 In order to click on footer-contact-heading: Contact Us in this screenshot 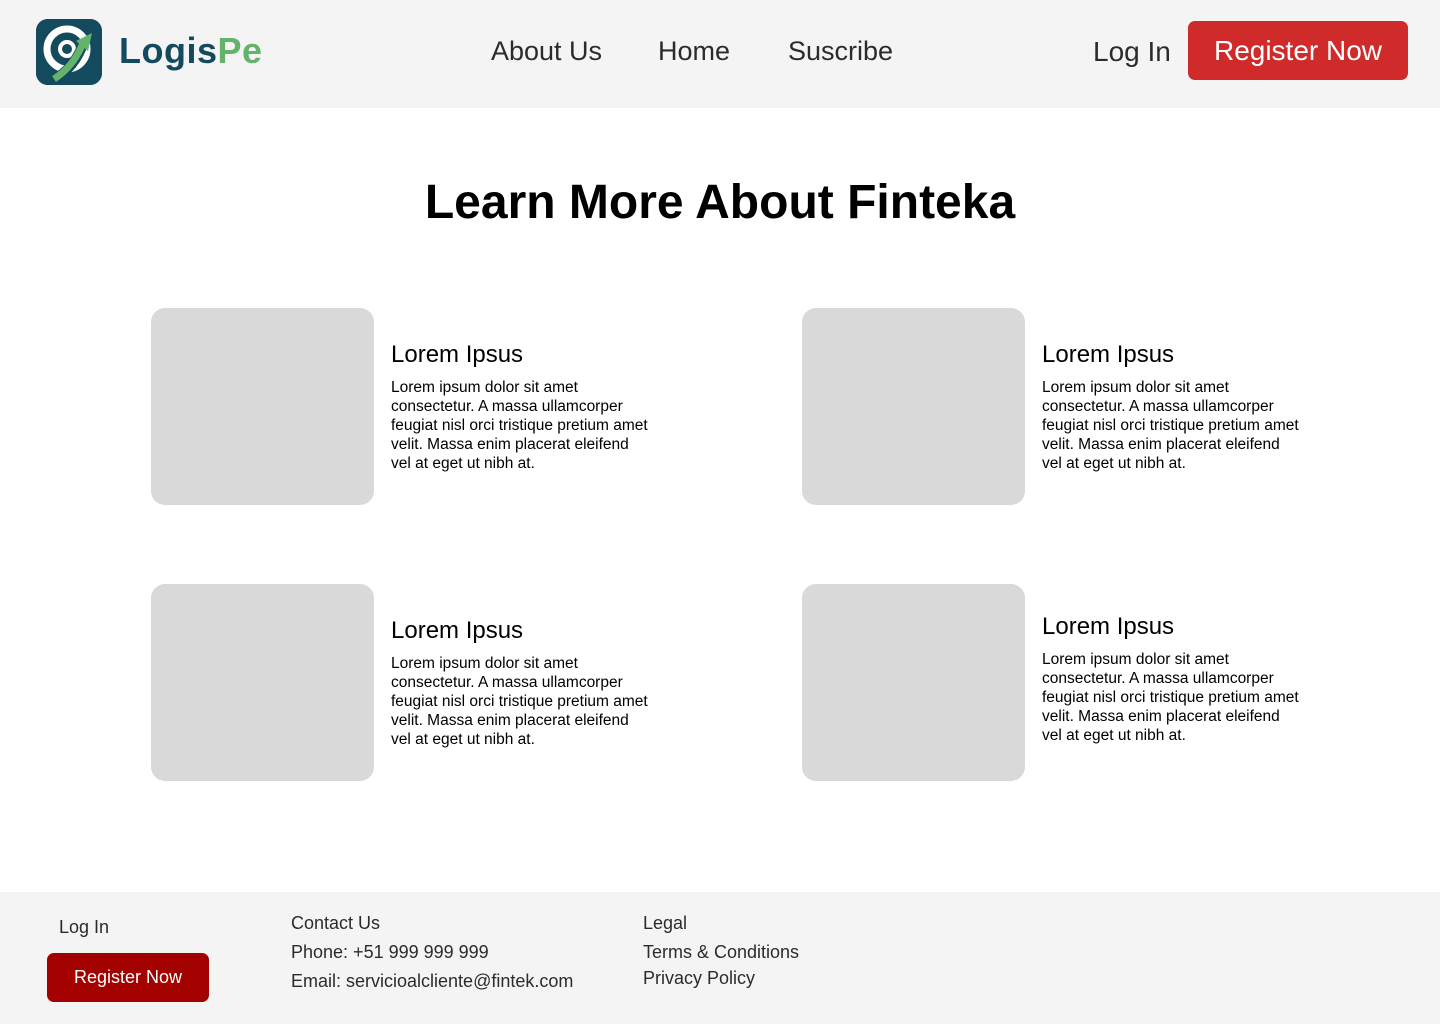, I will do `click(336, 923)`.